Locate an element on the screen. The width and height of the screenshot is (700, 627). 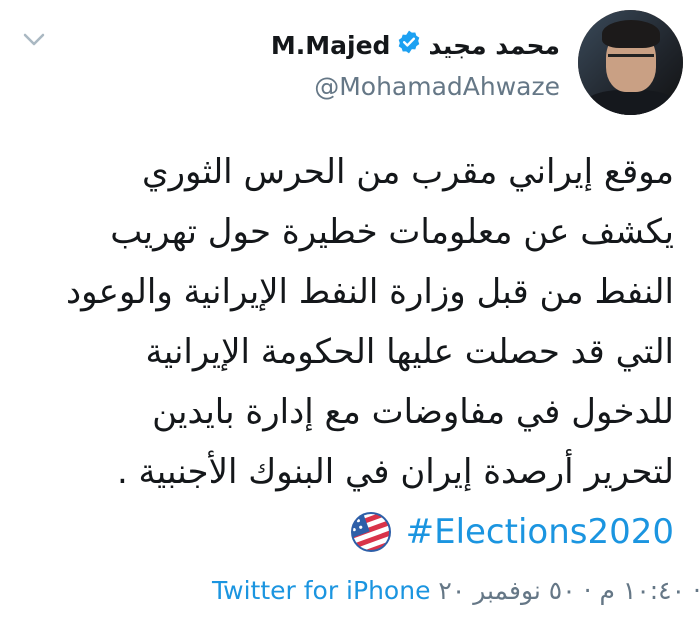
timestamp: ١٠:٤٠ م · ٥٠ نوفمبر ٢٠ · is located at coordinates (569, 590).